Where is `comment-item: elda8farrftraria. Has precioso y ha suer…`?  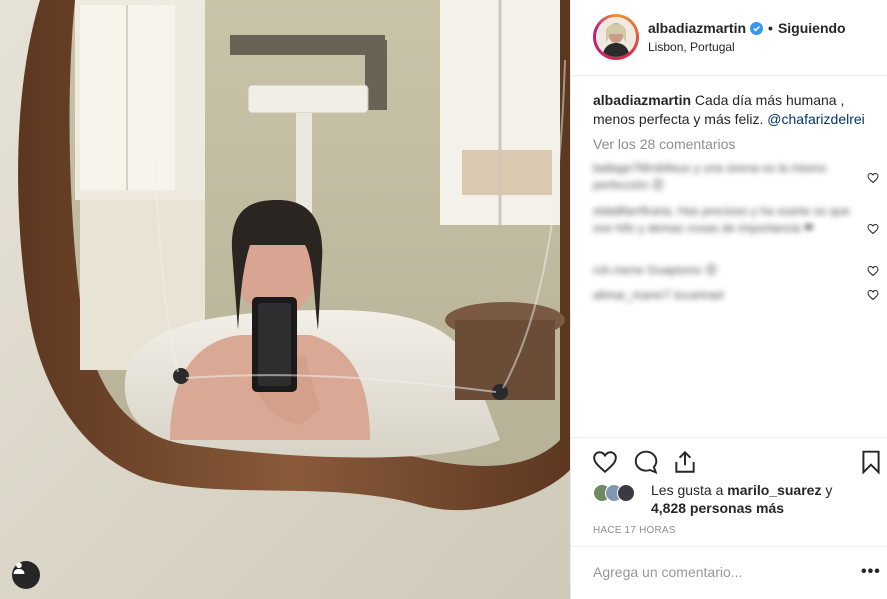 comment-item: elda8farrftraria. Has precioso y ha suer… is located at coordinates (721, 219).